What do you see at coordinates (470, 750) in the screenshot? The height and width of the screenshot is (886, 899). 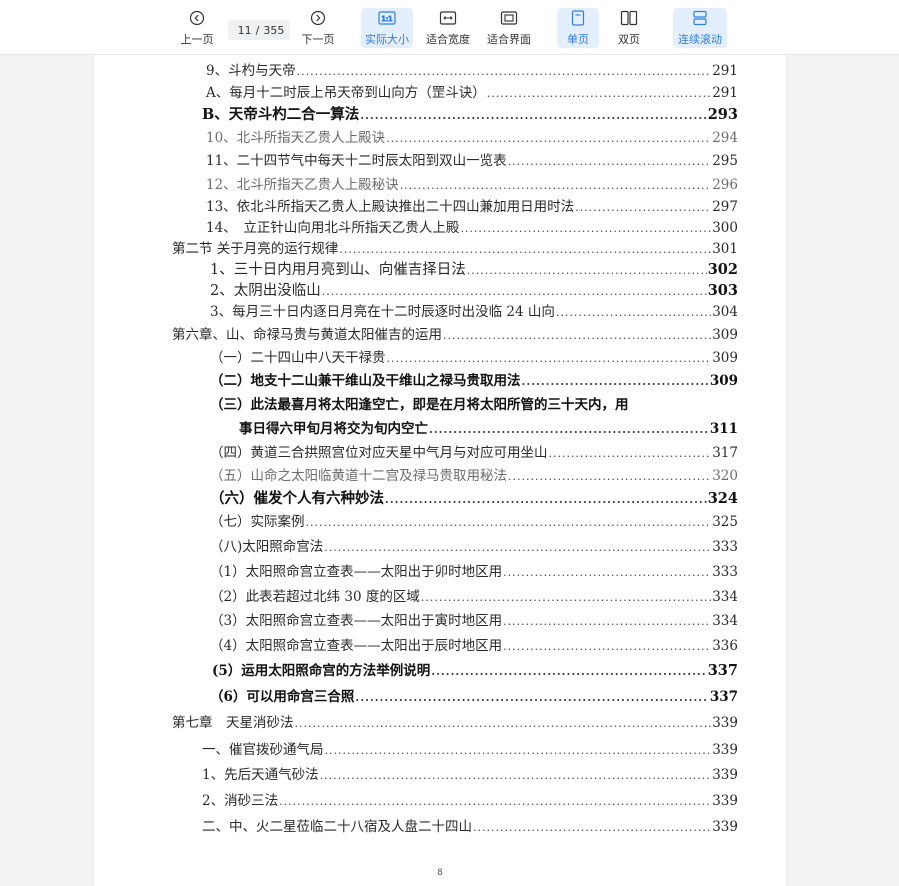 I see `toc-entry: 一、催官拨砂通气局339` at bounding box center [470, 750].